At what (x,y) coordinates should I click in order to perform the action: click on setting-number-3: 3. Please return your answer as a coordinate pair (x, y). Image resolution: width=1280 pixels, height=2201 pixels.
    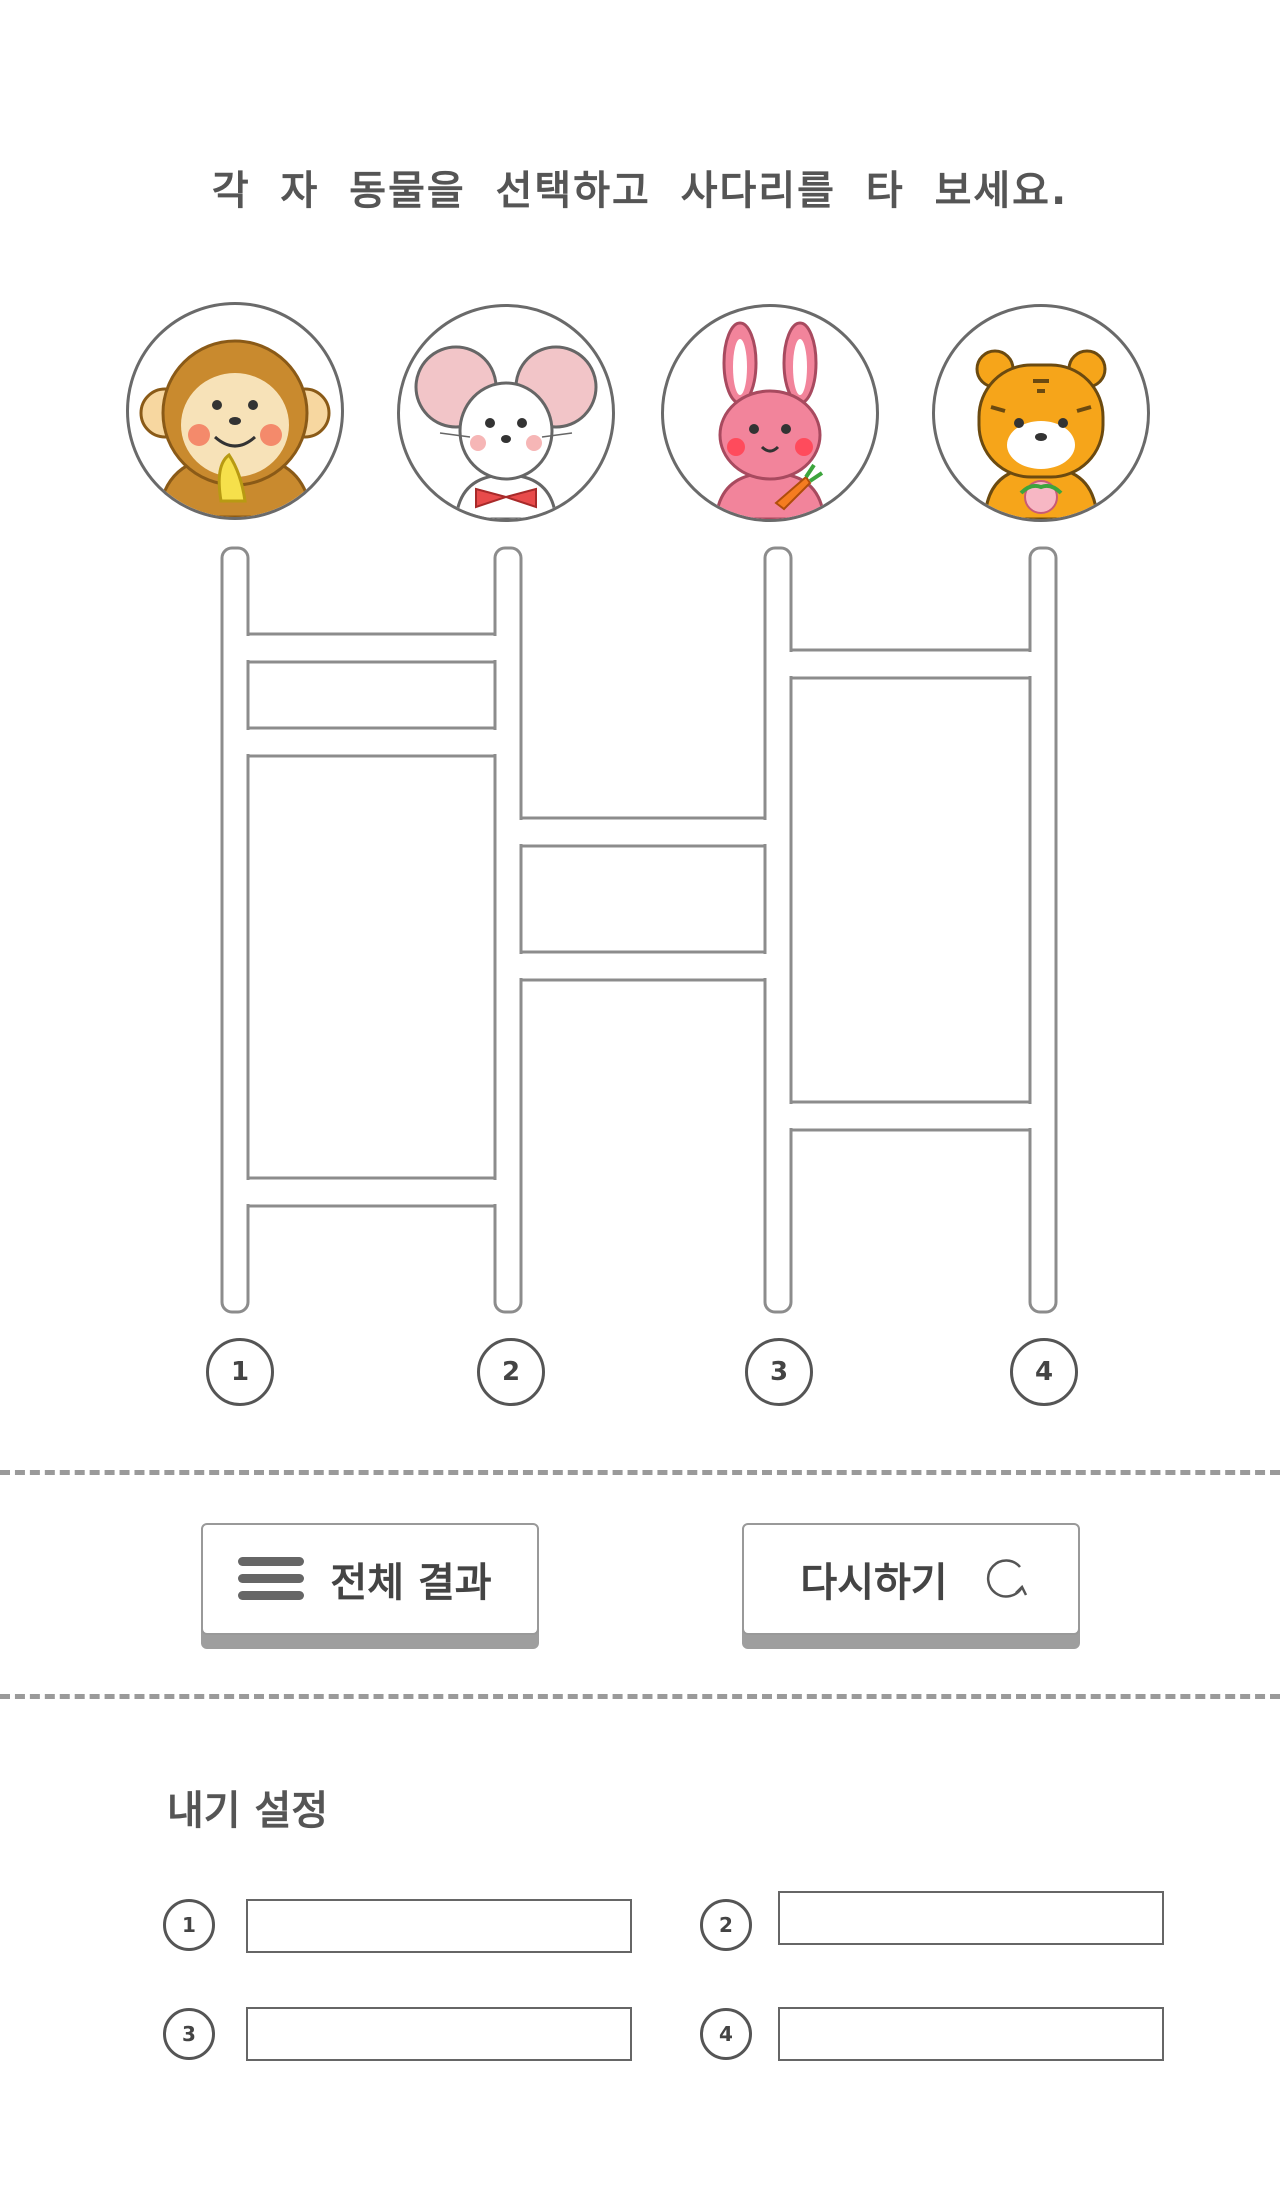
    Looking at the image, I should click on (189, 2034).